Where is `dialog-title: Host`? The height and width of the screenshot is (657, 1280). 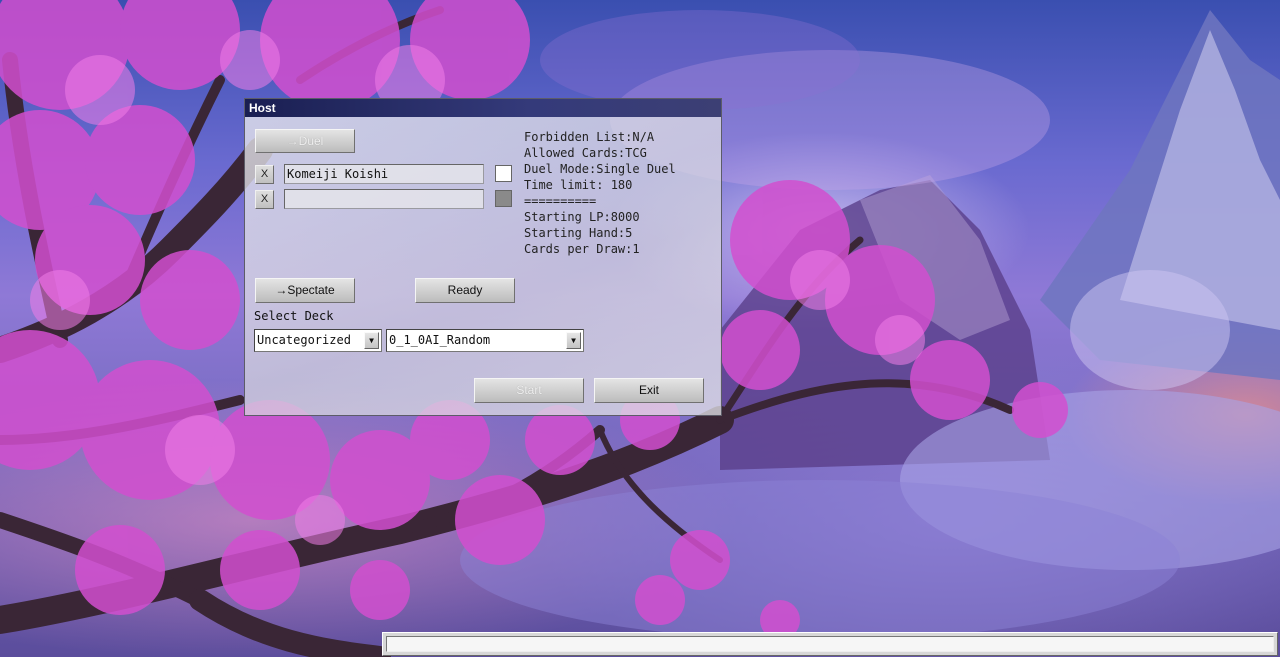 dialog-title: Host is located at coordinates (483, 108).